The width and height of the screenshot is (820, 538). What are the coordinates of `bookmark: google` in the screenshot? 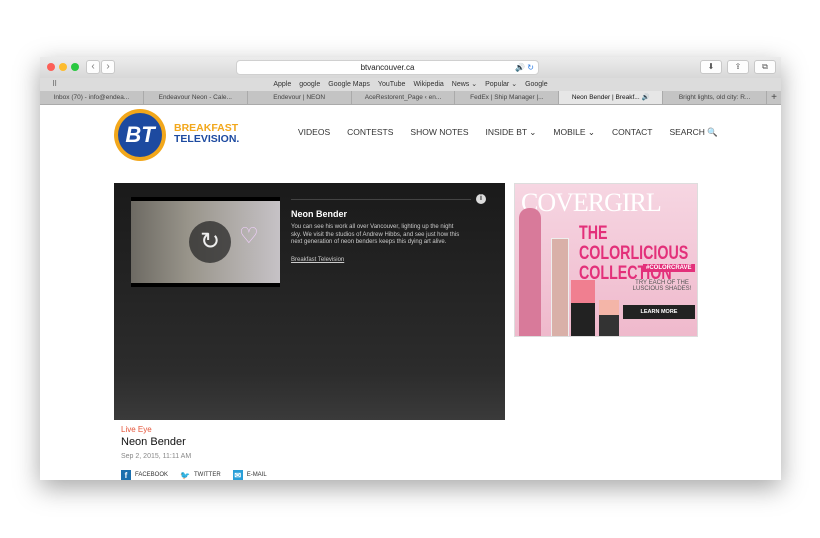 It's located at (309, 84).